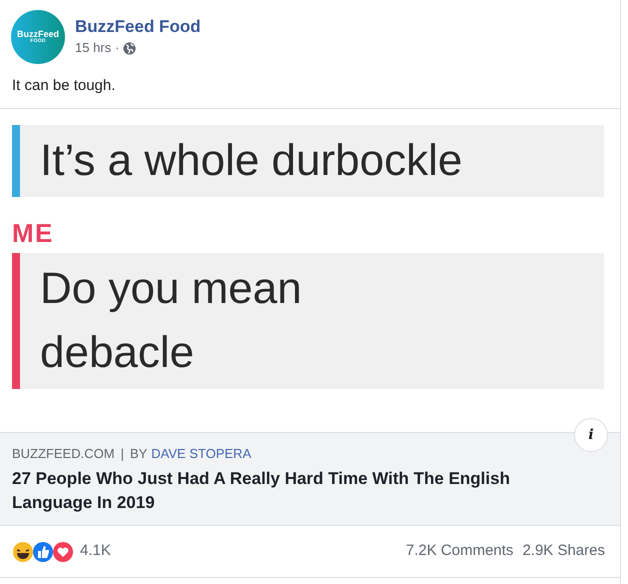 The image size is (628, 584). Describe the element at coordinates (296, 491) in the screenshot. I see `link-title: 27 People Who Just Had A Really Hard Time With The English Language In 2019` at that location.